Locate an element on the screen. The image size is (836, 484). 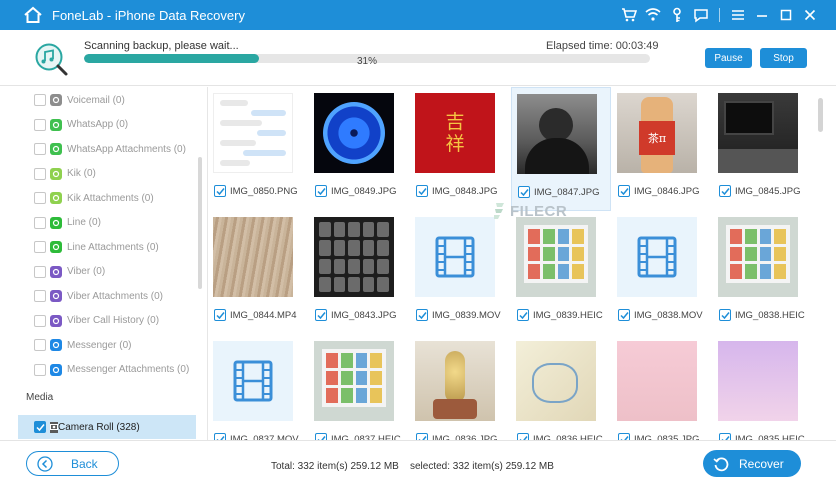
file-thumbnail-card: IMG_0836.JPG is located at coordinates (460, 387).